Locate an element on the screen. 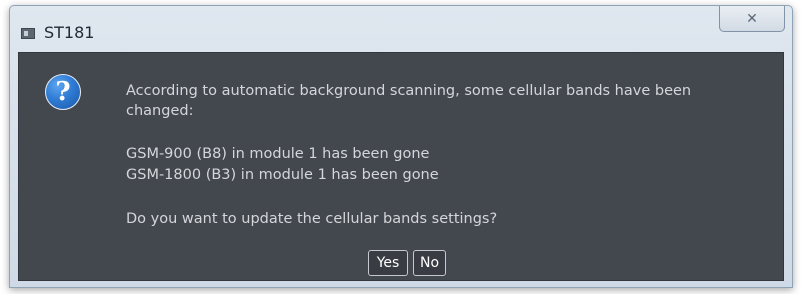 The width and height of the screenshot is (805, 294). close-icon: ✕ is located at coordinates (752, 18).